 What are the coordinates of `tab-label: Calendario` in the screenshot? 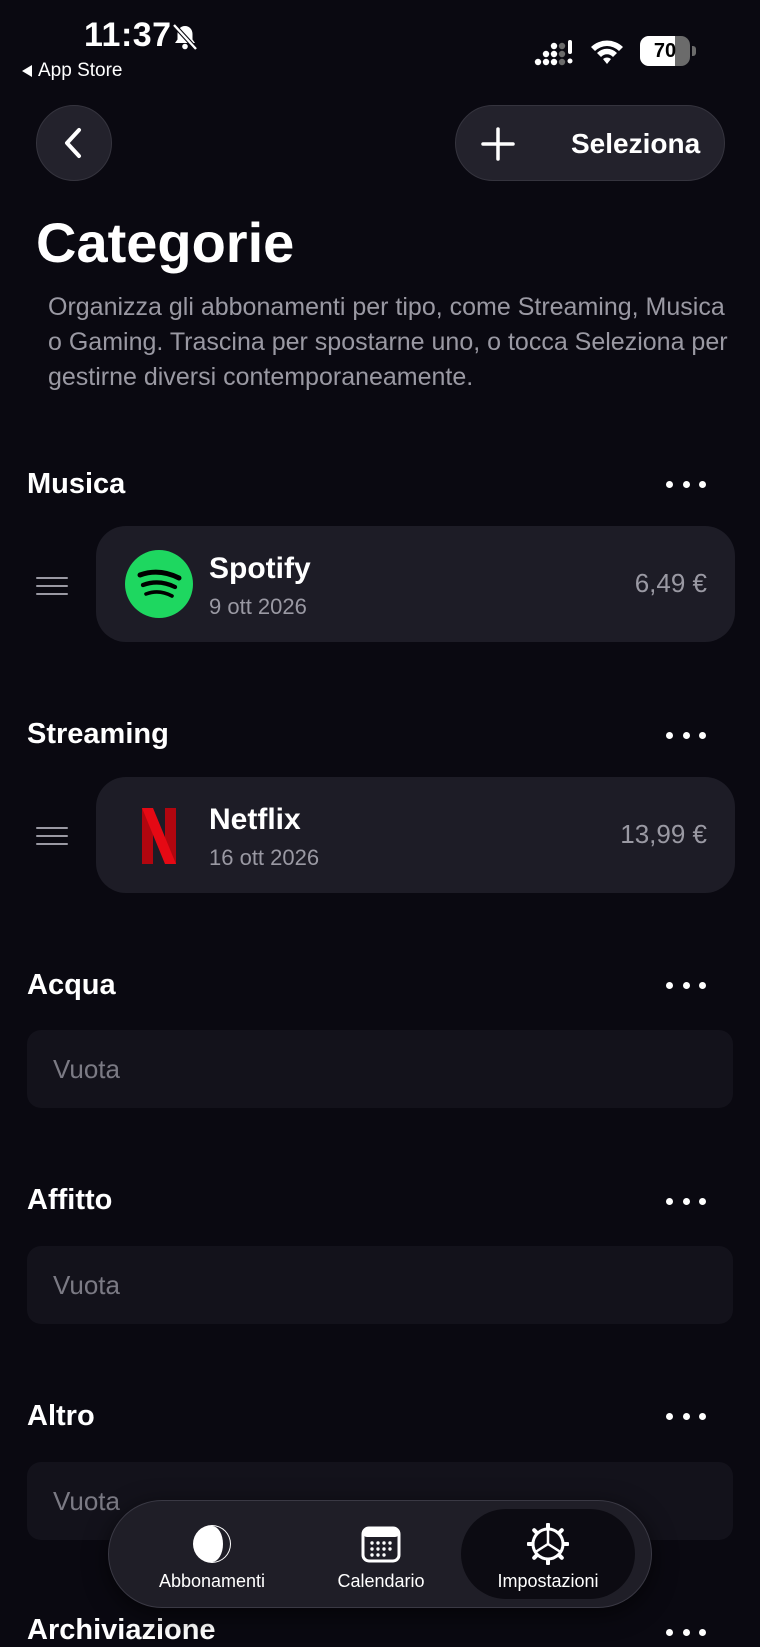 It's located at (381, 1581).